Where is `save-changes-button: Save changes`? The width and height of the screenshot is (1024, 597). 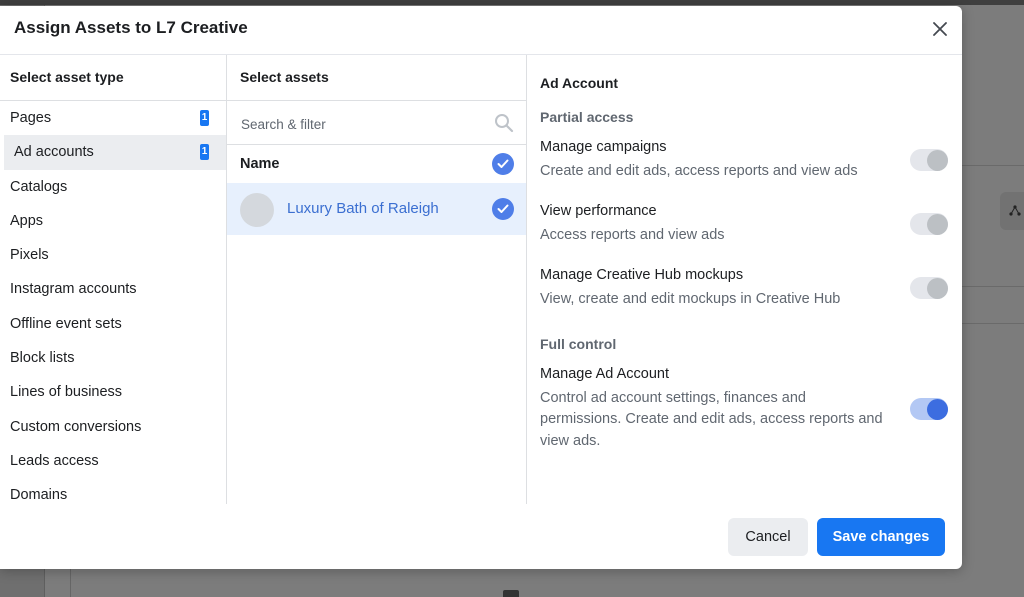
save-changes-button: Save changes is located at coordinates (881, 537).